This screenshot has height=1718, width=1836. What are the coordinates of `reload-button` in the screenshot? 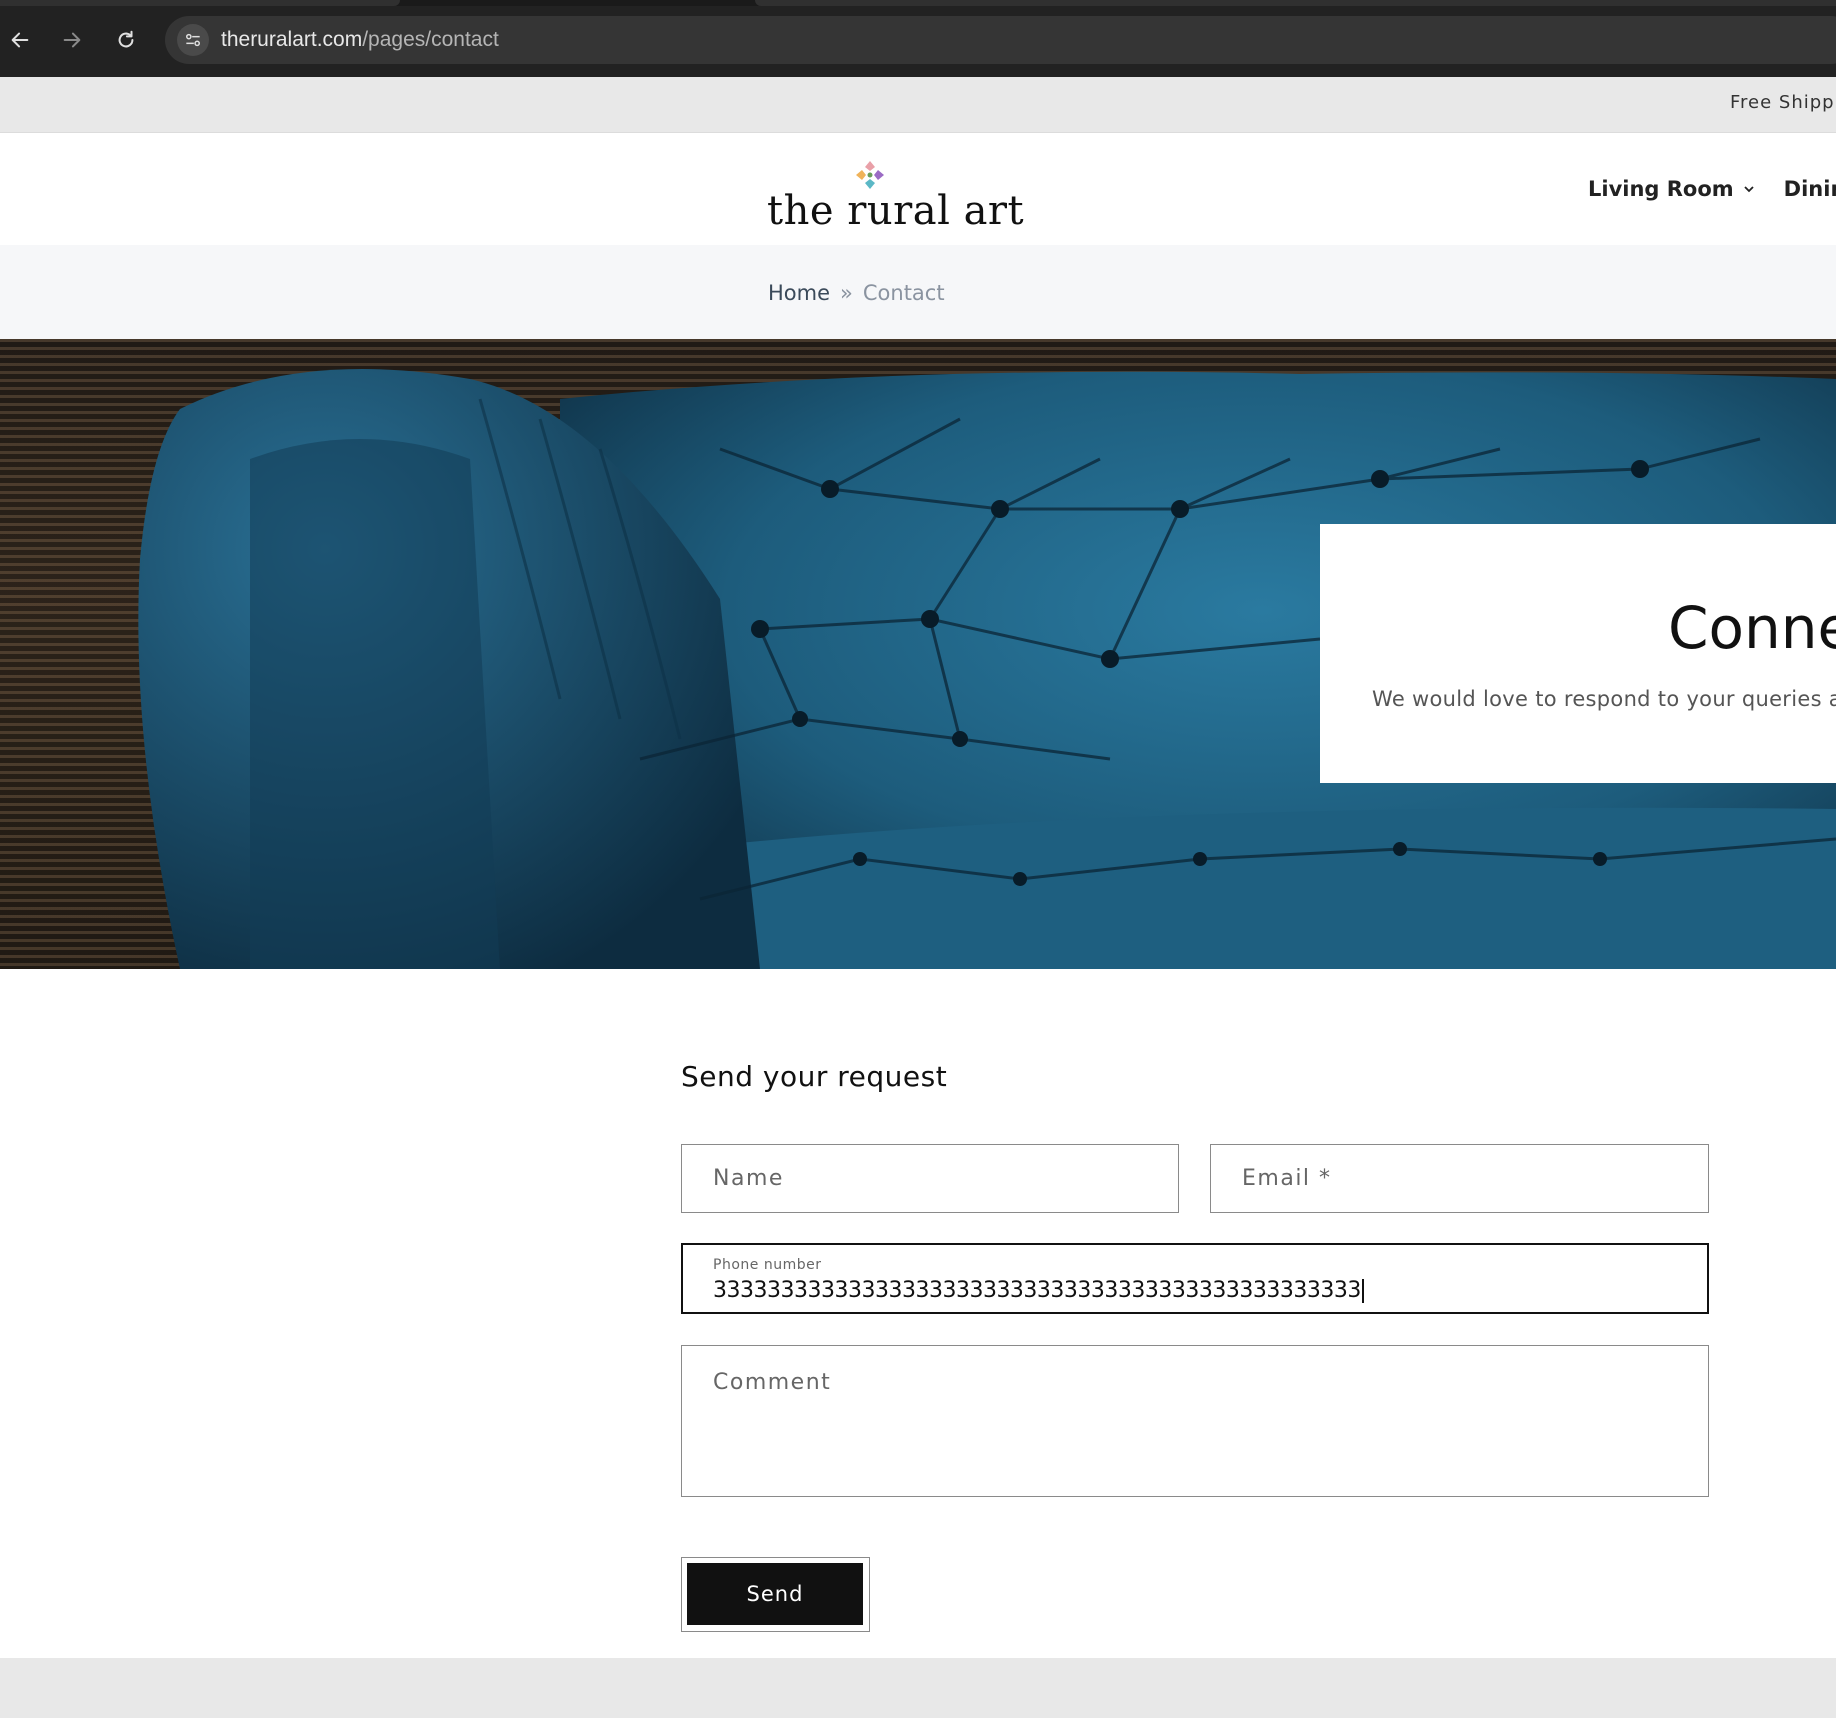 It's located at (126, 40).